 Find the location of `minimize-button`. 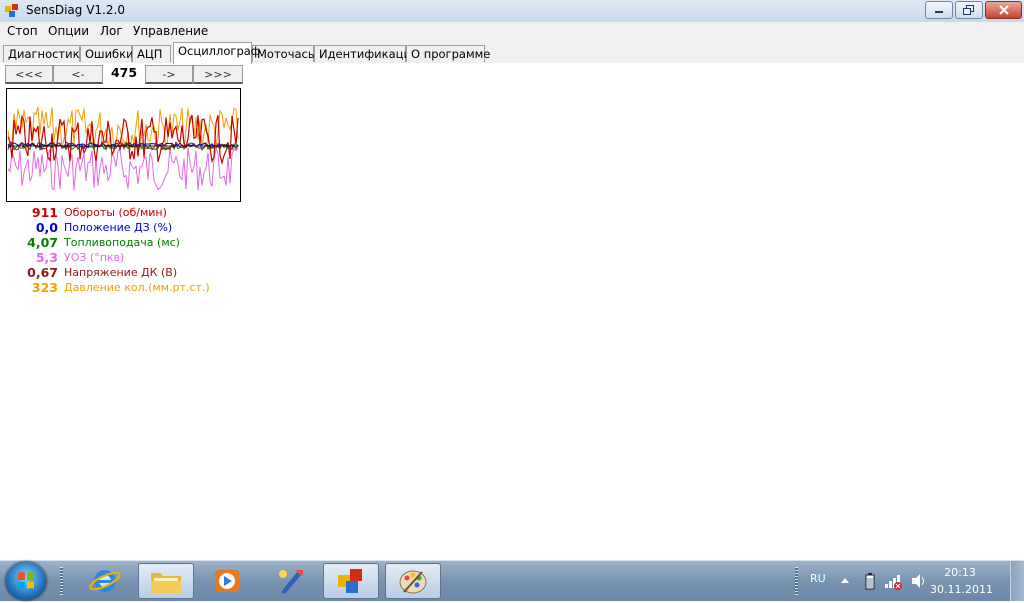

minimize-button is located at coordinates (939, 10).